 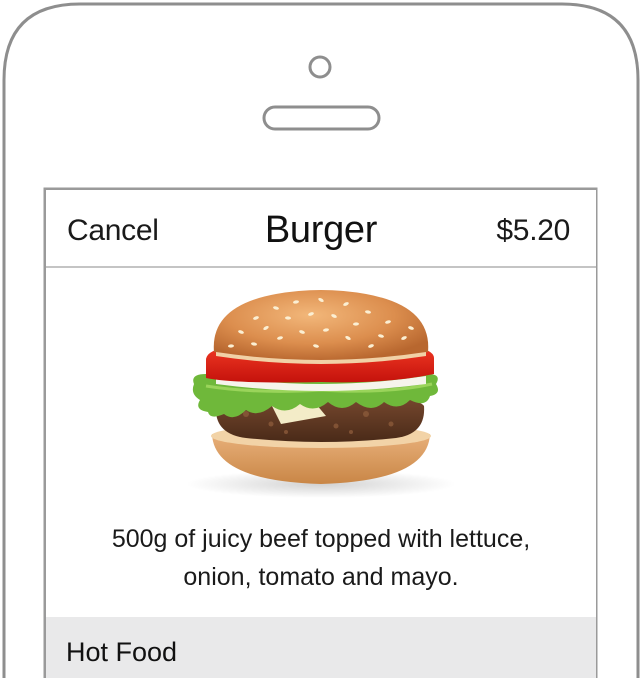 I want to click on navigation-bar: Cancel Burger $5.20, so click(x=321, y=229).